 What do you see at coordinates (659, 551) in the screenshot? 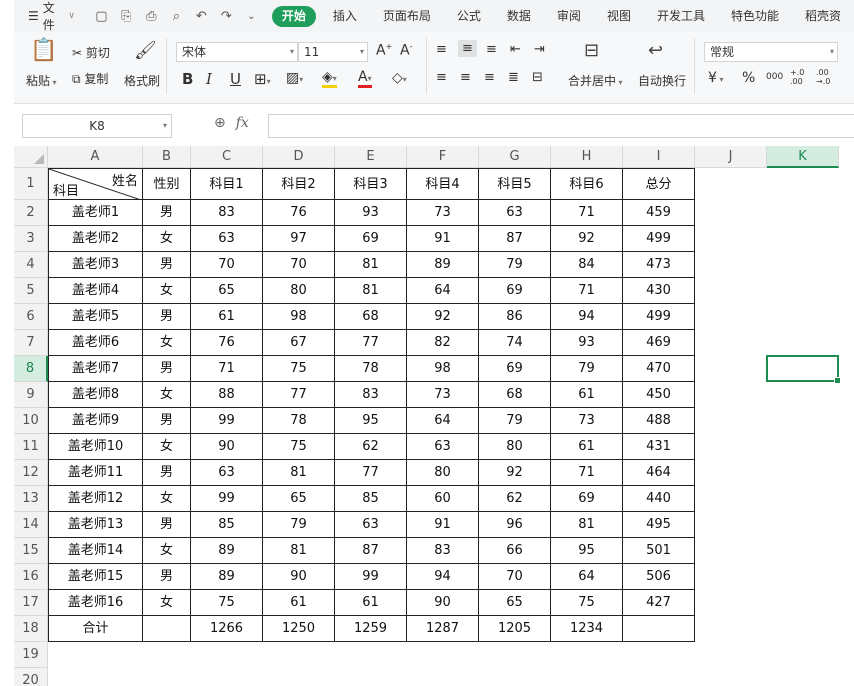
I see `table-cell: 501` at bounding box center [659, 551].